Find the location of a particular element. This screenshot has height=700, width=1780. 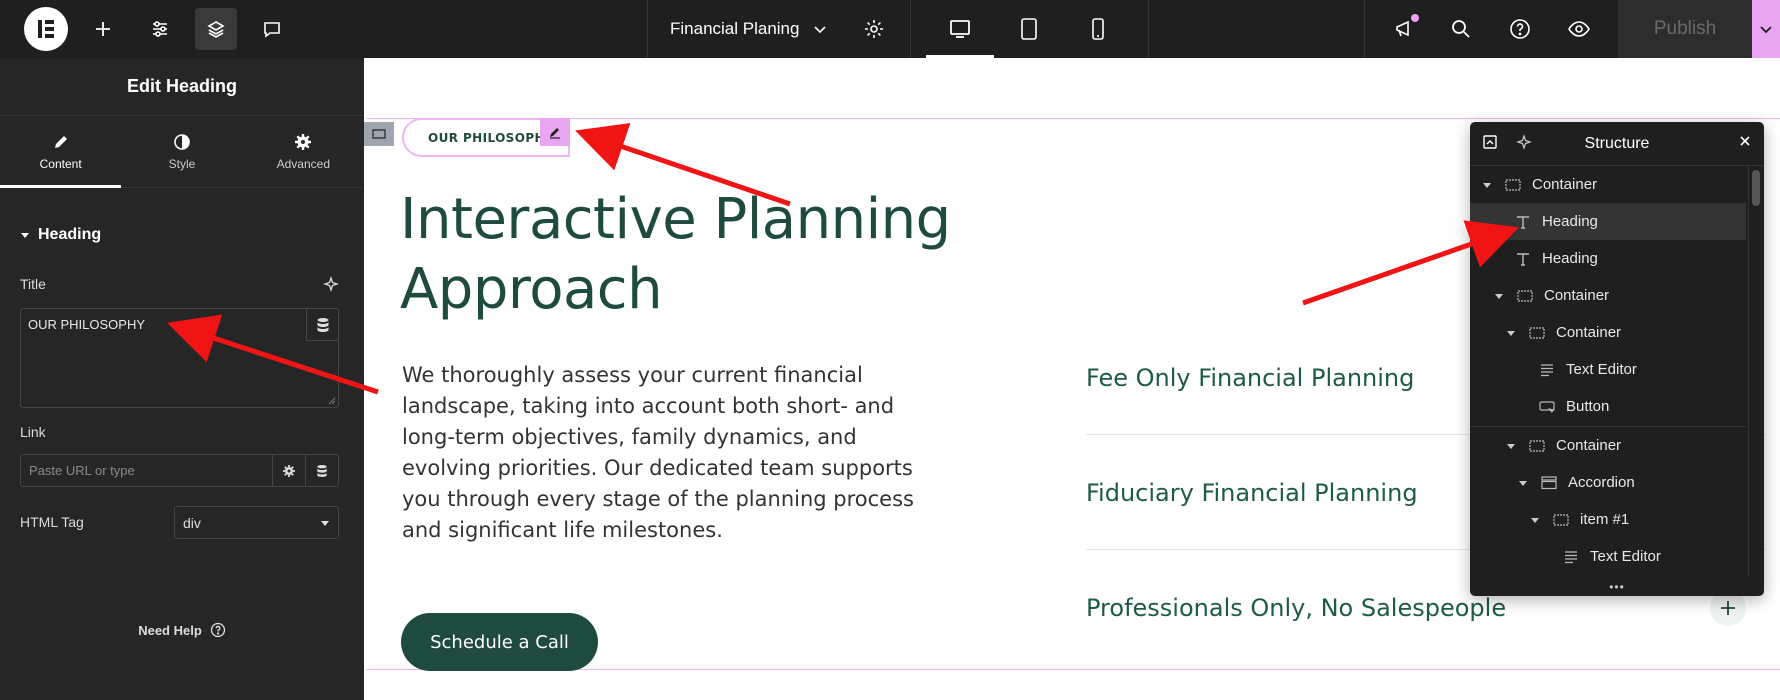

tab-content-label: Content is located at coordinates (60, 163).